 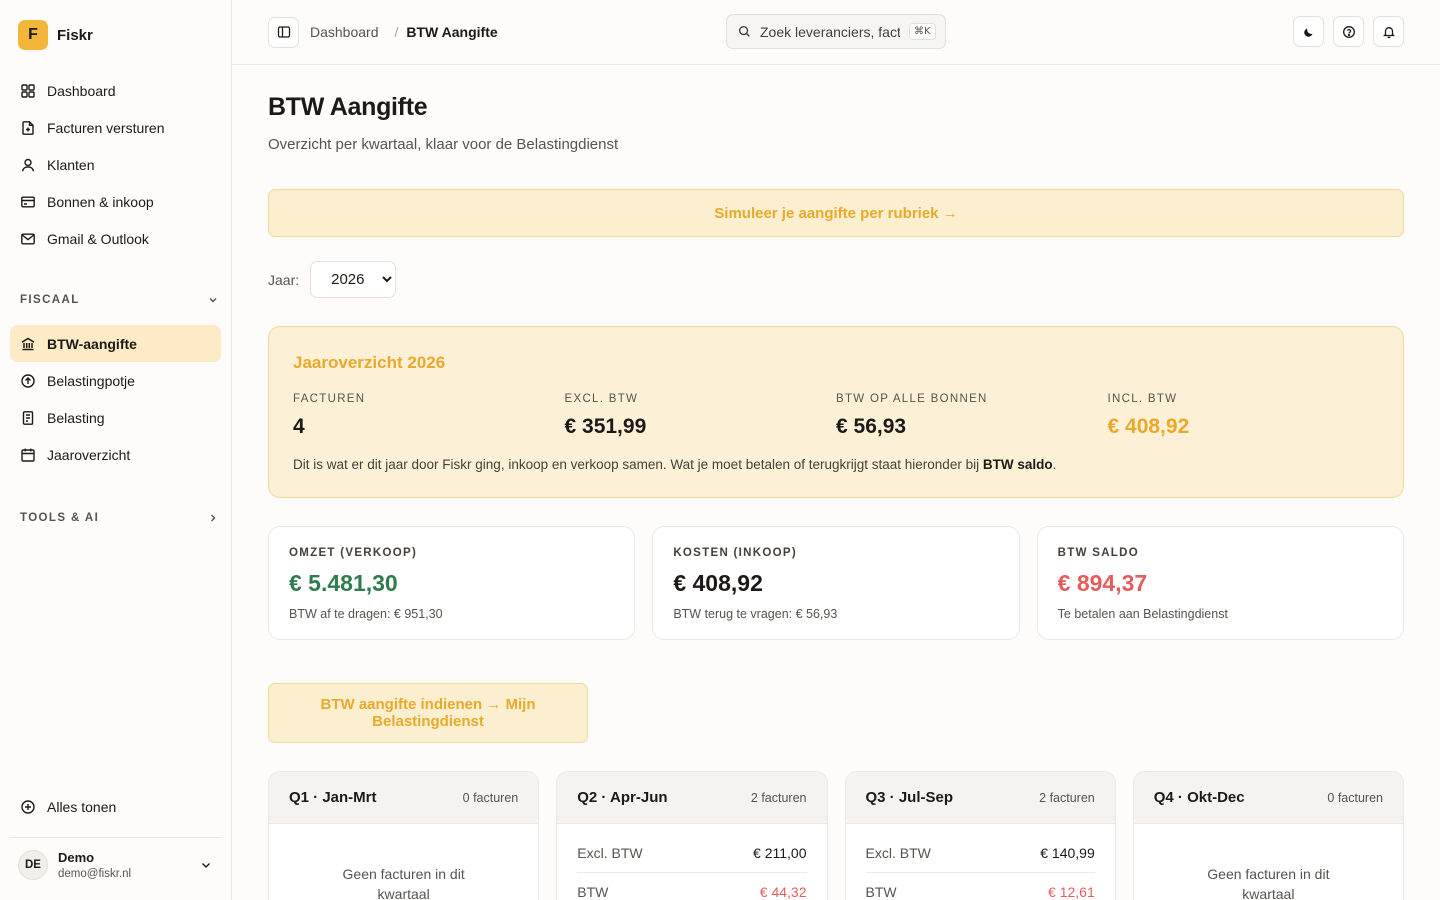 I want to click on stat-btw-bonnen: BTW OP ALLE BONNEN € 56,93, so click(x=972, y=416).